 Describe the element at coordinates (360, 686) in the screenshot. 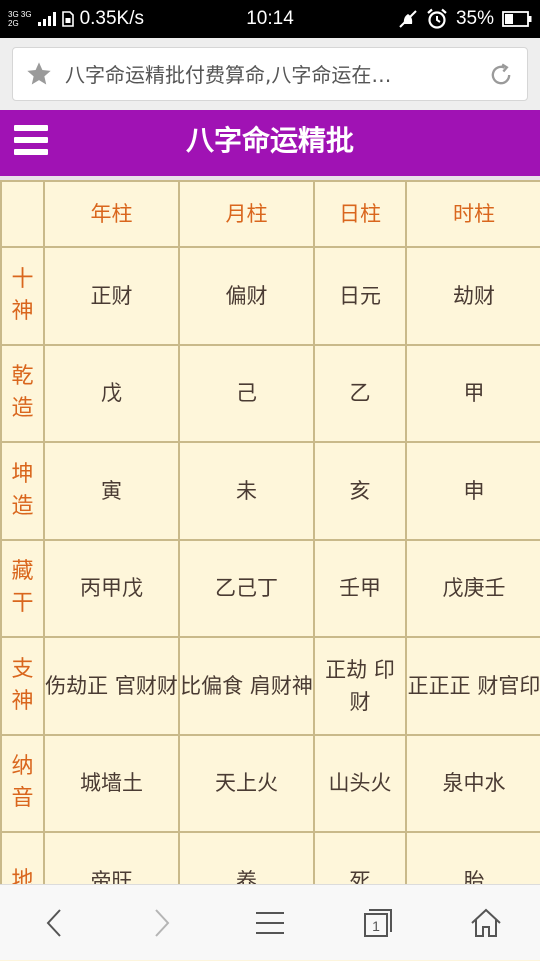

I see `table-cell: 正劫 印财` at that location.